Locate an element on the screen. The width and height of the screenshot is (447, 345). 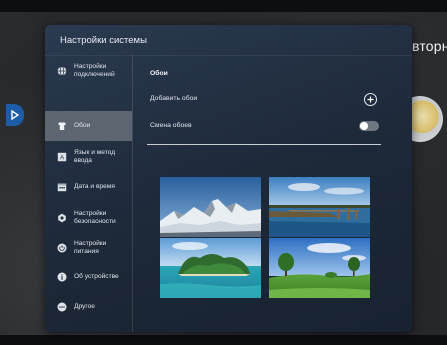
sidebar-item-date-time: Дата и время is located at coordinates (88, 187).